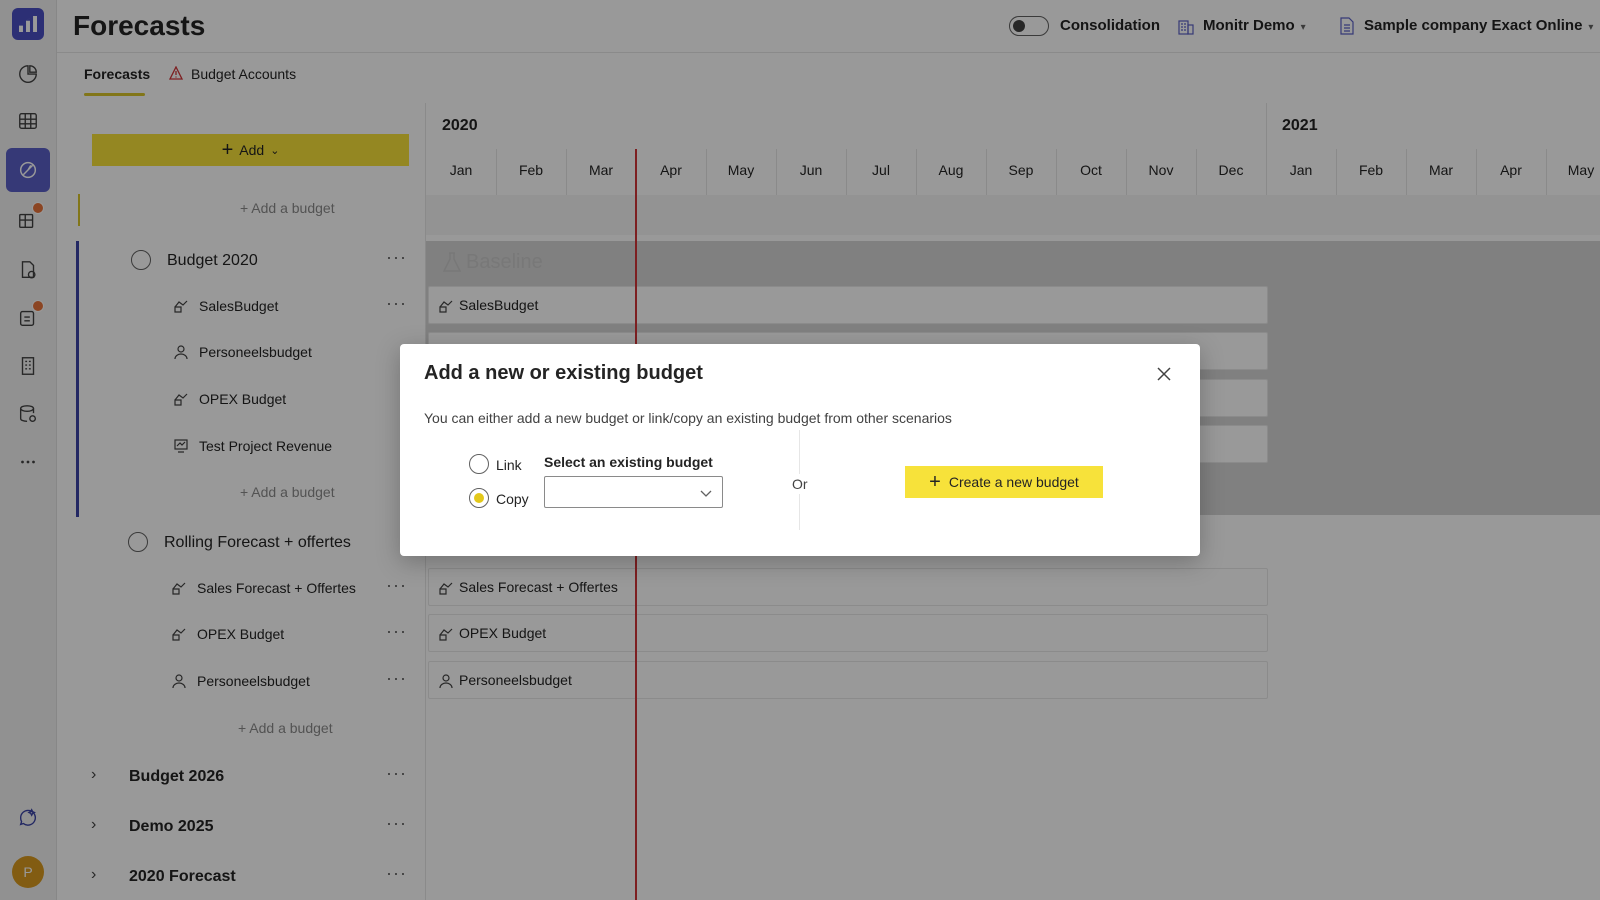 The height and width of the screenshot is (900, 1600). I want to click on create-button-label: Create a new budget, so click(1013, 482).